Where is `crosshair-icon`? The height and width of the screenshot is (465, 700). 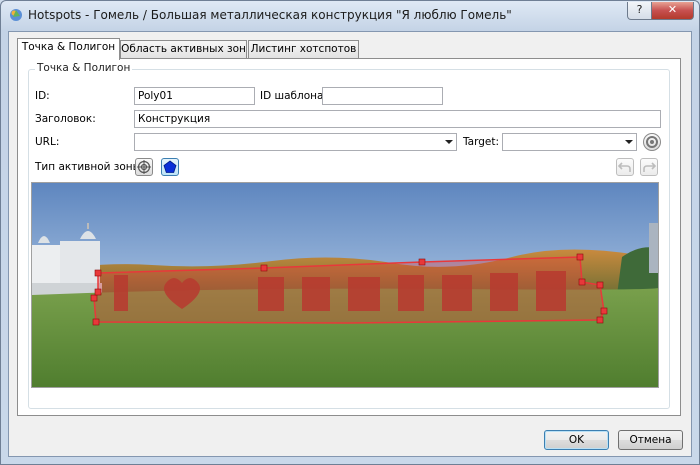 crosshair-icon is located at coordinates (144, 167).